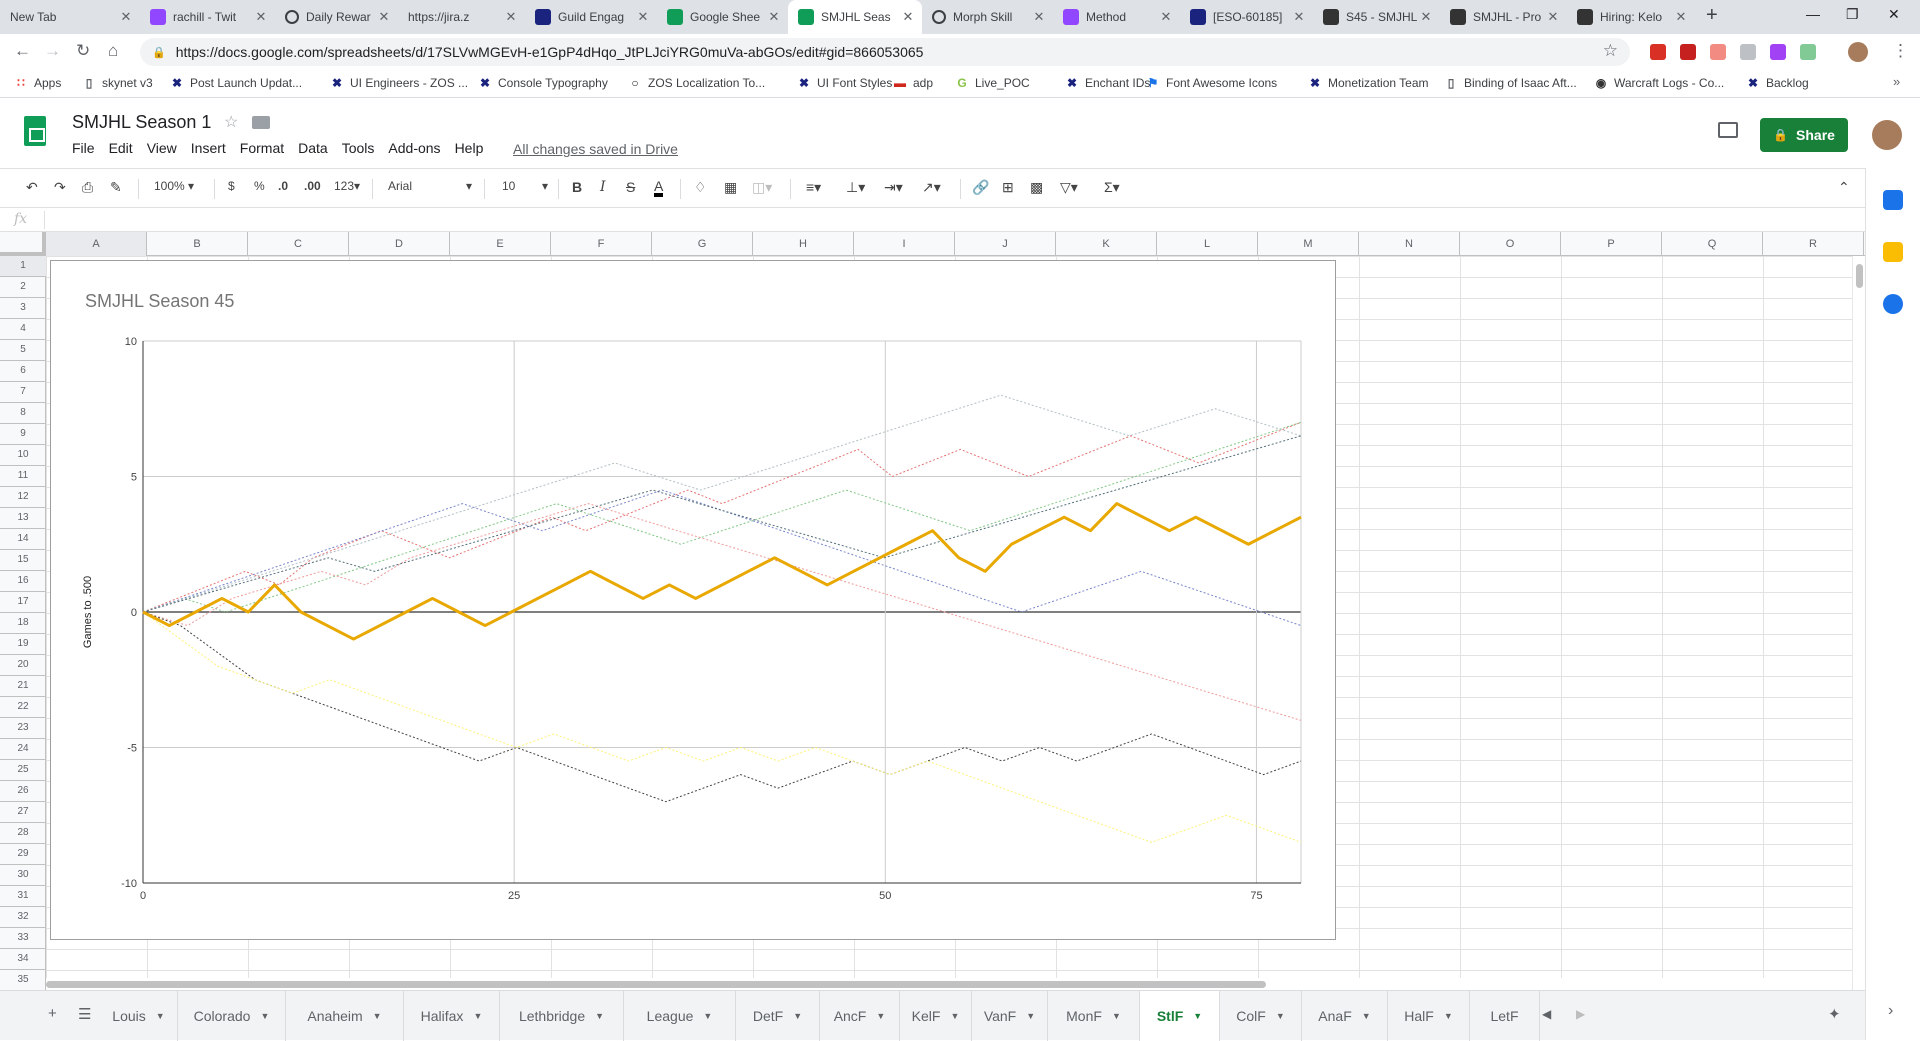  Describe the element at coordinates (1893, 252) in the screenshot. I see `keep-icon` at that location.